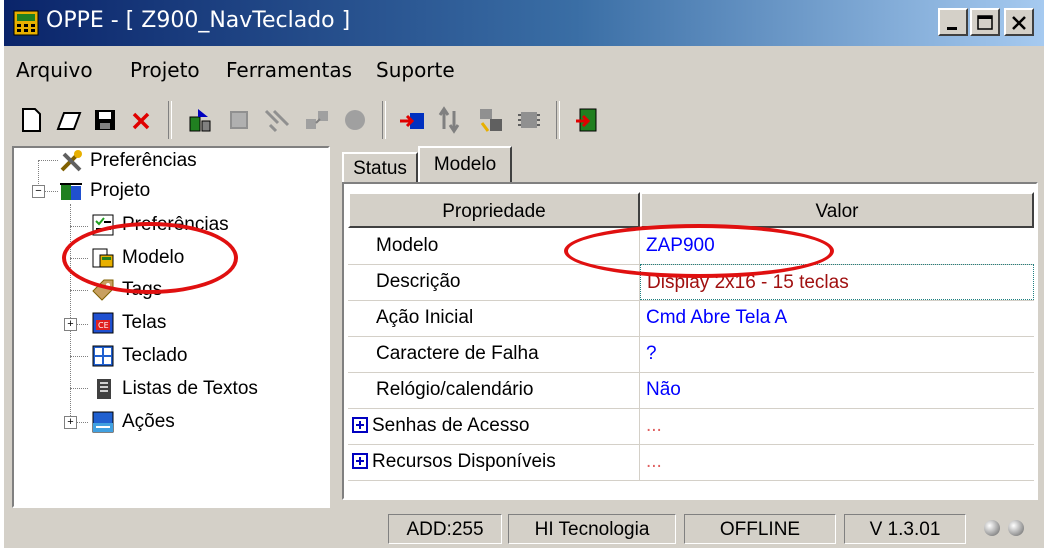 The height and width of the screenshot is (548, 1052). I want to click on status-company: HI Tecnologia, so click(592, 529).